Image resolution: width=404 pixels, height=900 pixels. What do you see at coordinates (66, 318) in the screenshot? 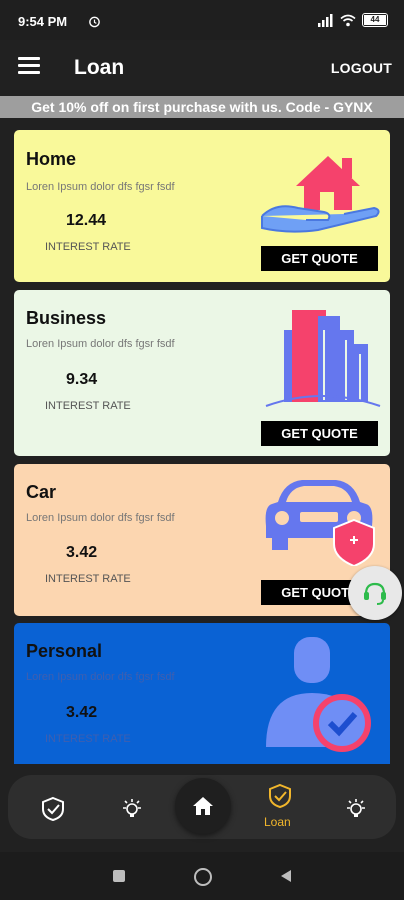
I see `card-title: Business` at bounding box center [66, 318].